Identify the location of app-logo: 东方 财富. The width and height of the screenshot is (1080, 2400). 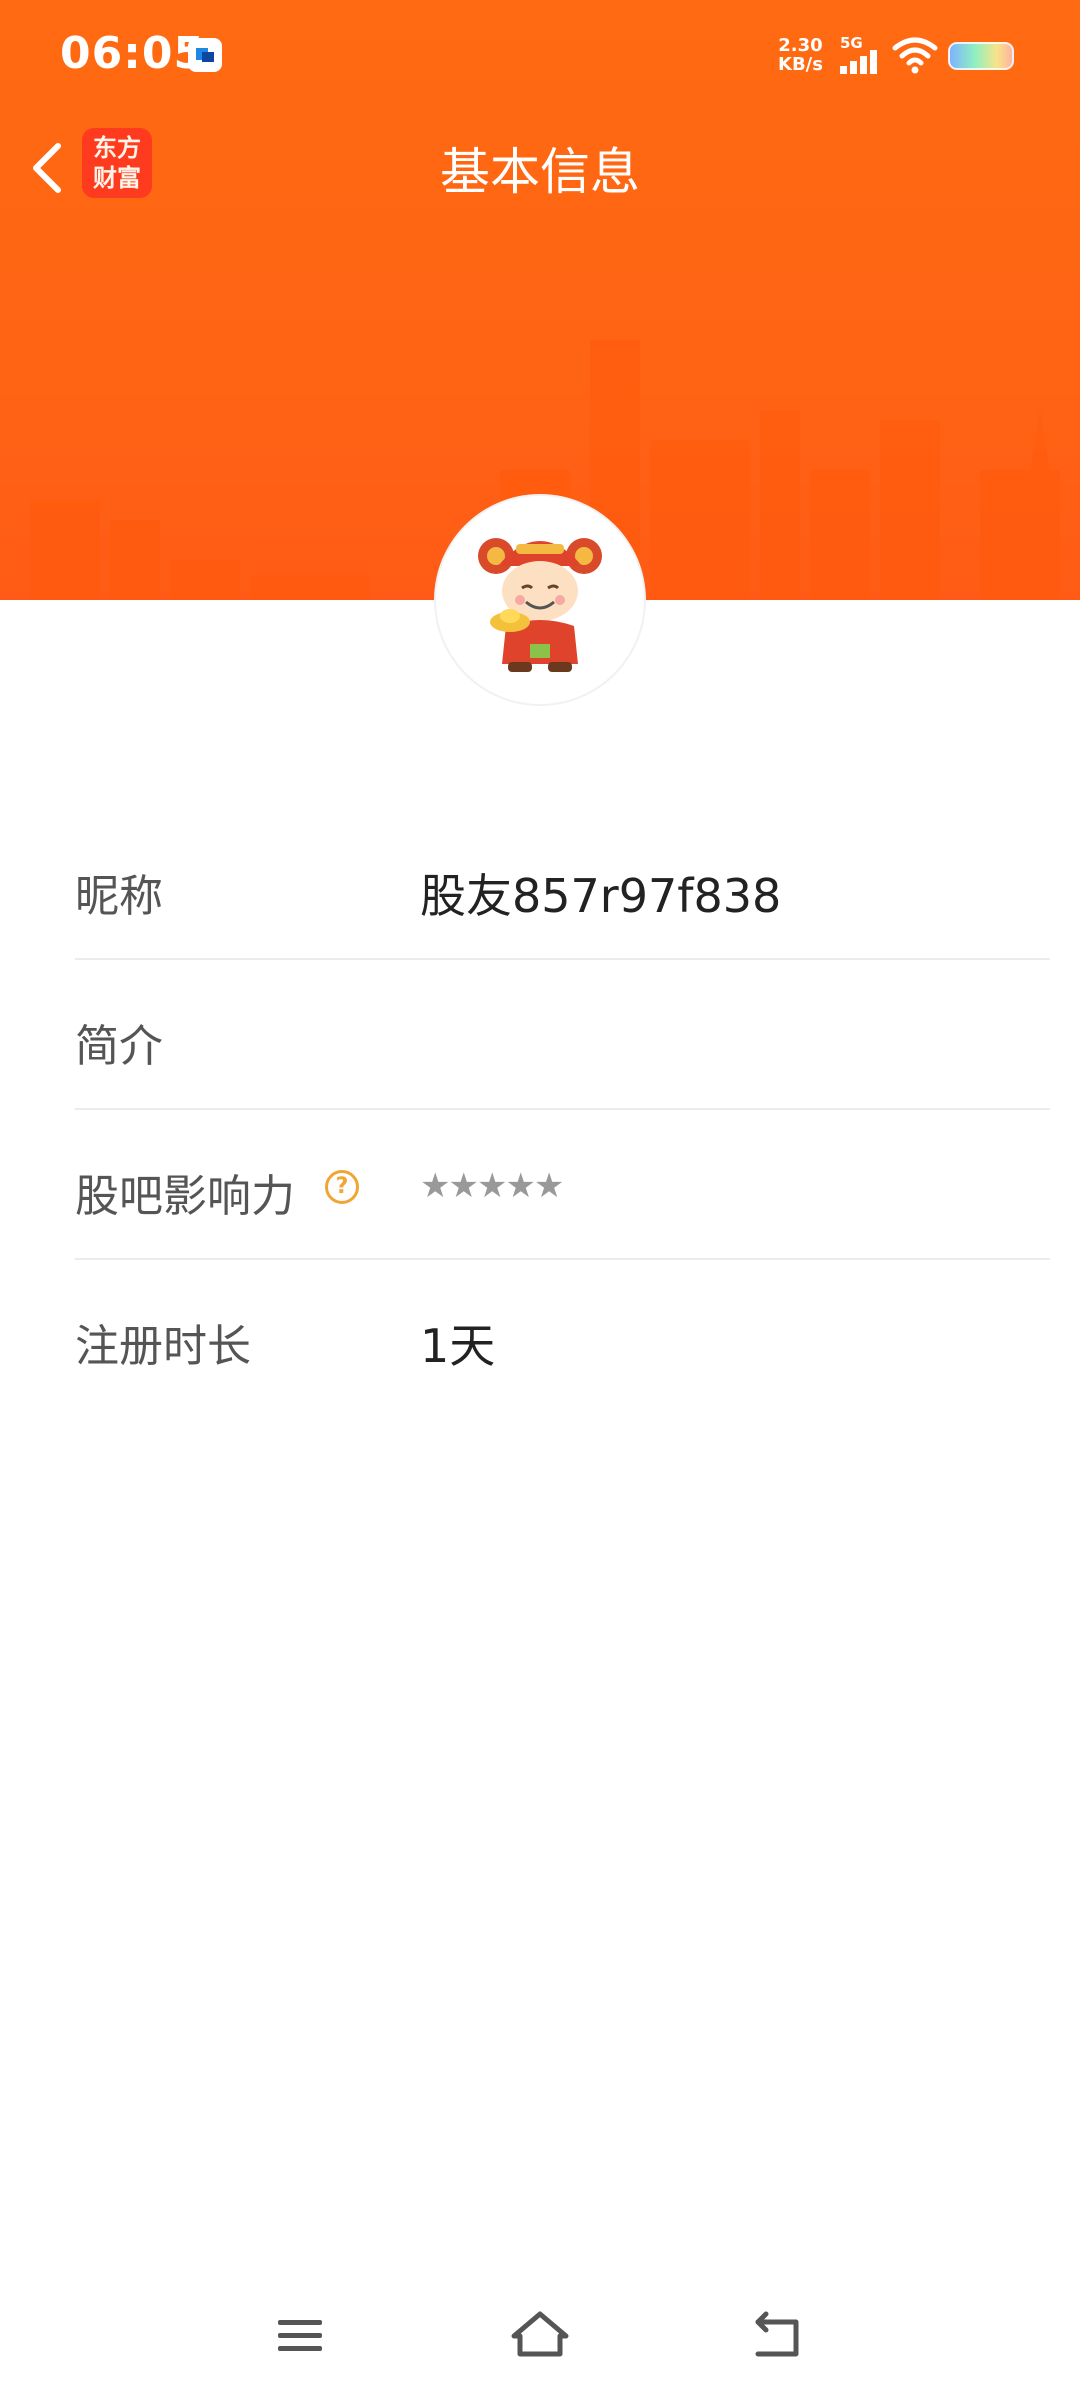
(117, 163).